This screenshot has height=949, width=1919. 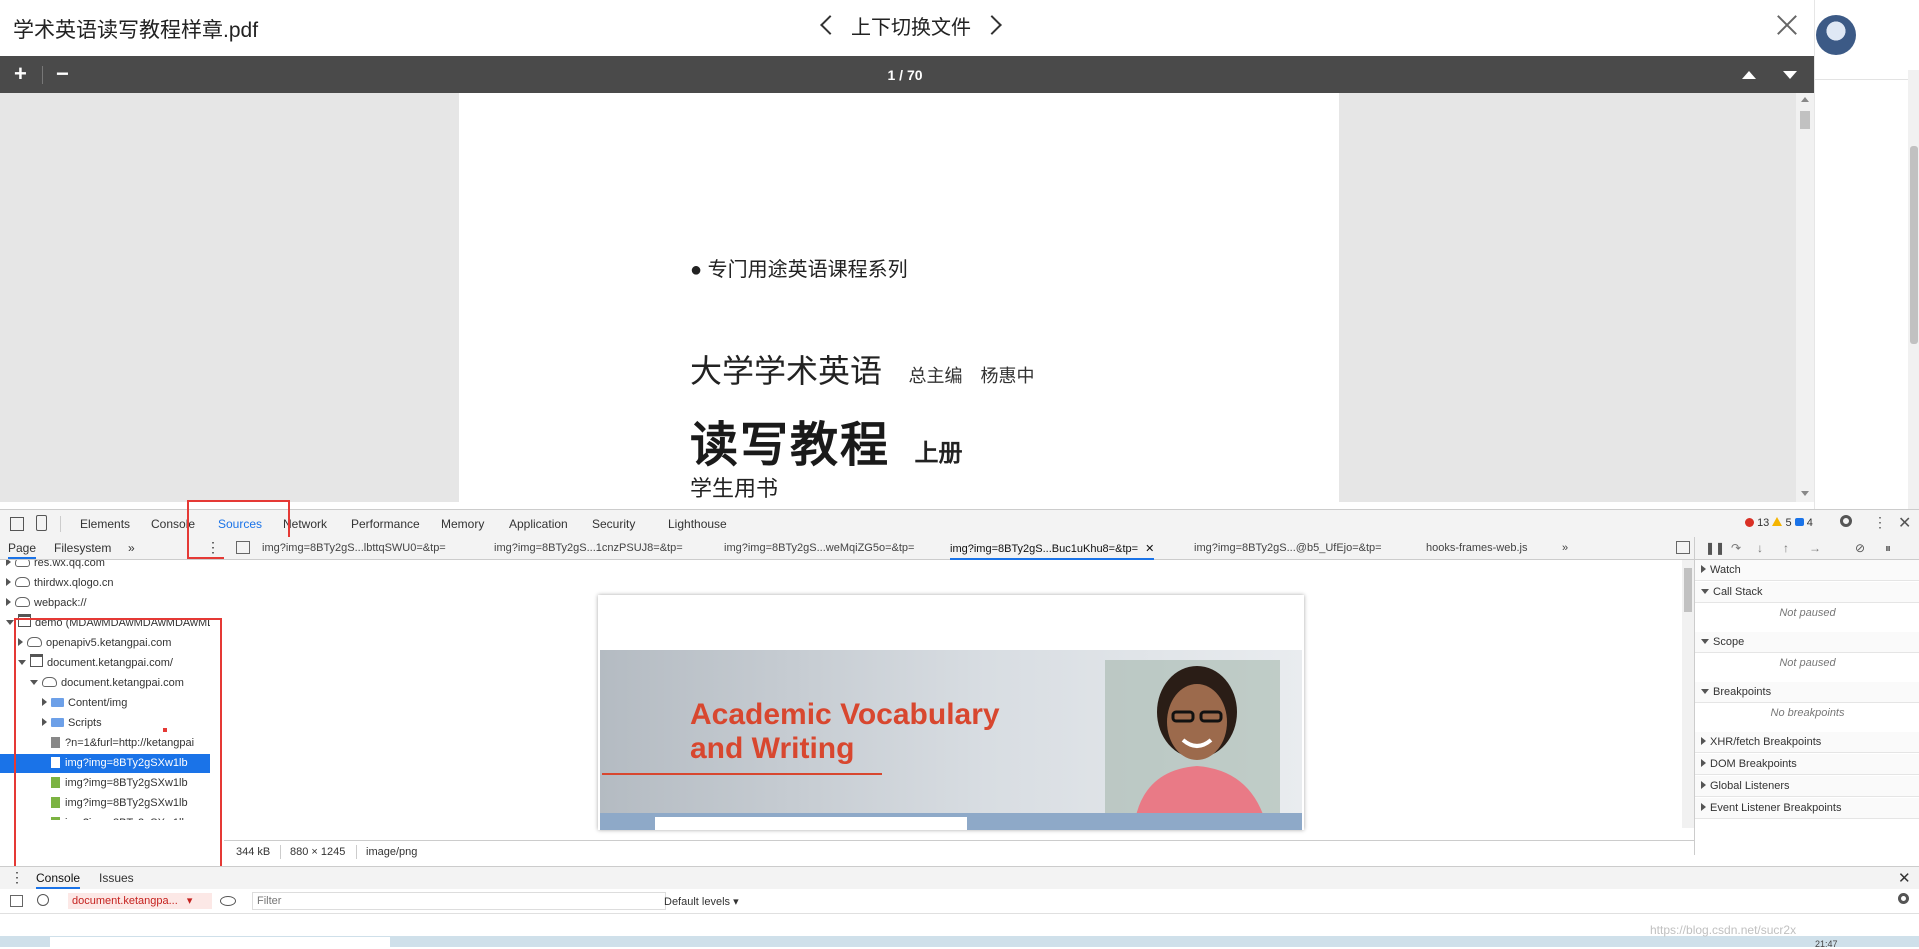 What do you see at coordinates (116, 878) in the screenshot?
I see `drawer-tab-issues: Issues` at bounding box center [116, 878].